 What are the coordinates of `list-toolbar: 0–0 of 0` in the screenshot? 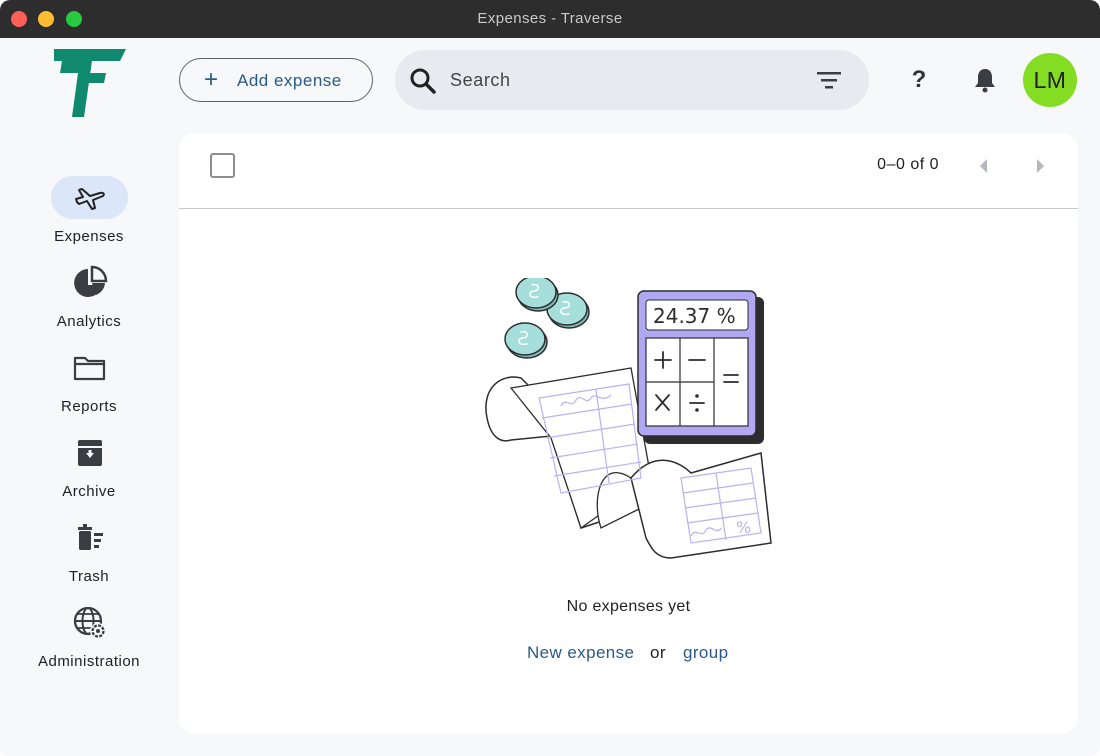 It's located at (628, 171).